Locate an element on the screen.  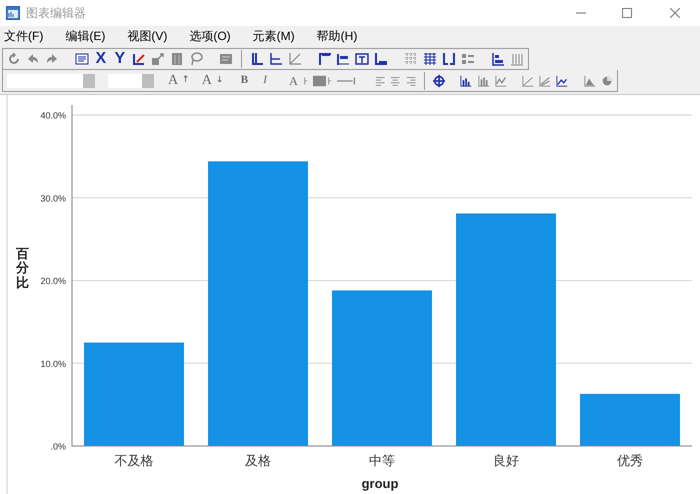
window-title: 图表编辑器 is located at coordinates (56, 13).